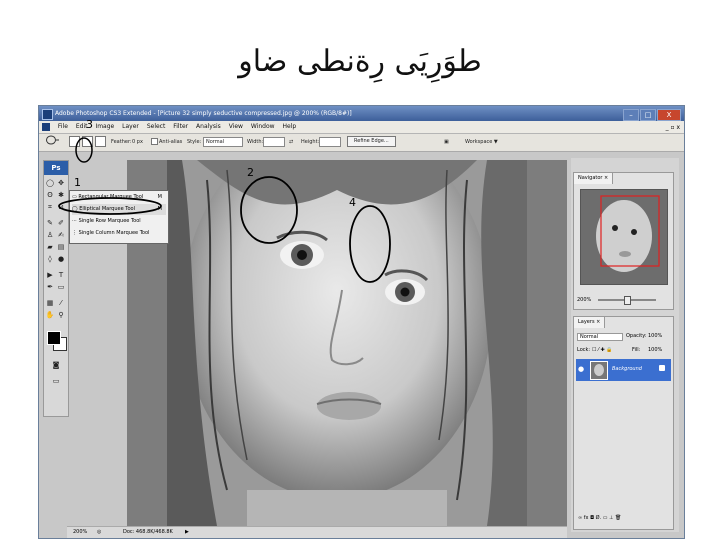 Image resolution: width=720 pixels, height=540 pixels. Describe the element at coordinates (56, 382) in the screenshot. I see `screen-mode-icon: ▭` at that location.